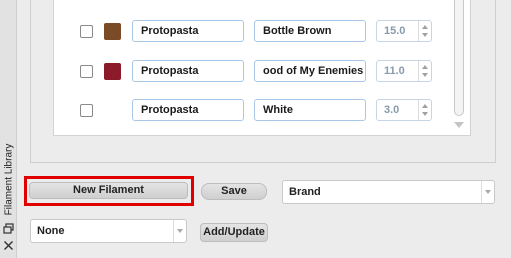 Image resolution: width=511 pixels, height=258 pixels. What do you see at coordinates (234, 232) in the screenshot?
I see `add-update-button: Add/Update` at bounding box center [234, 232].